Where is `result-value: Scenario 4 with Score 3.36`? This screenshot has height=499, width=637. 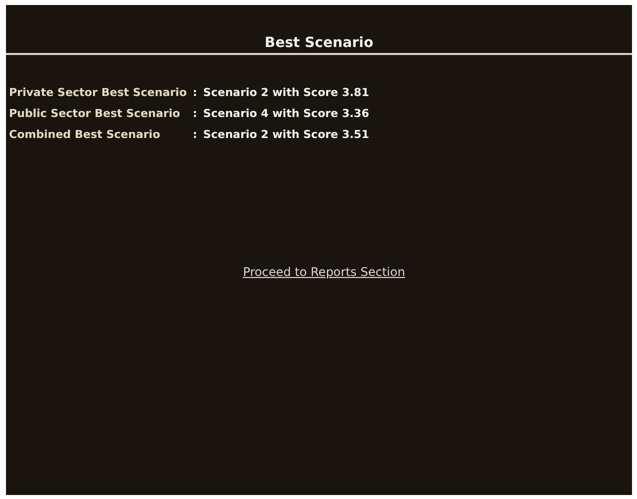 result-value: Scenario 4 with Score 3.36 is located at coordinates (286, 114).